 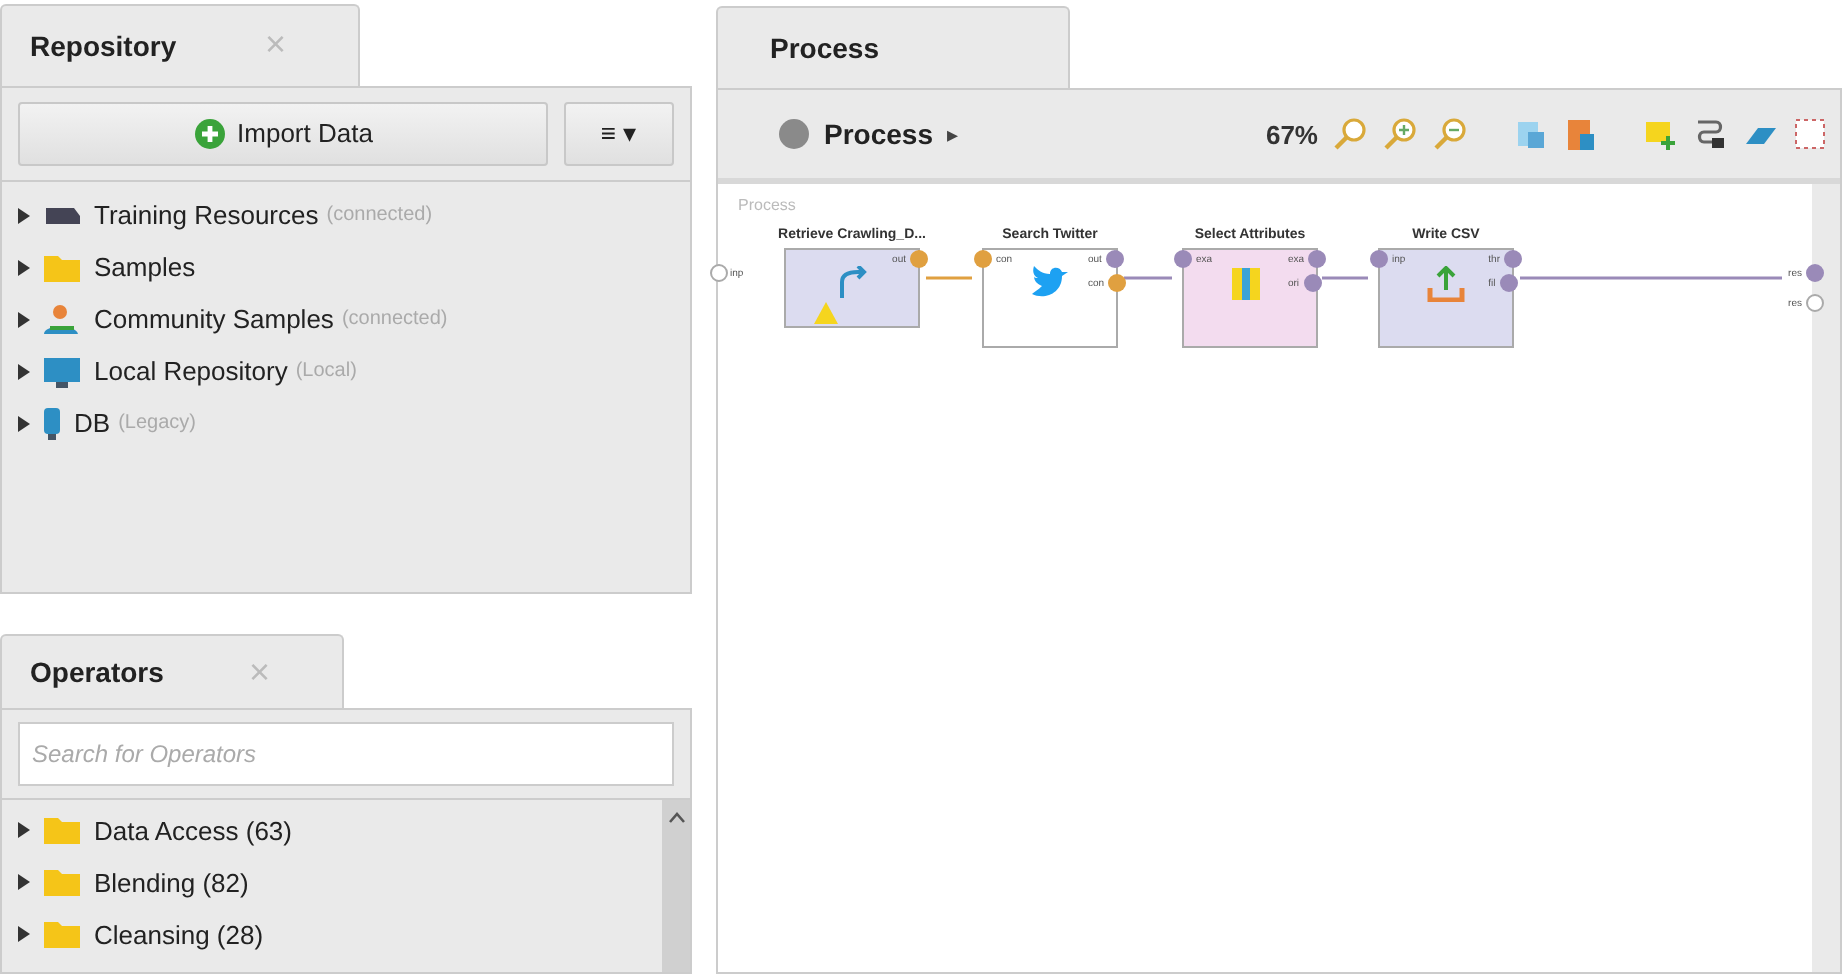 What do you see at coordinates (209, 133) in the screenshot?
I see `plus-icon` at bounding box center [209, 133].